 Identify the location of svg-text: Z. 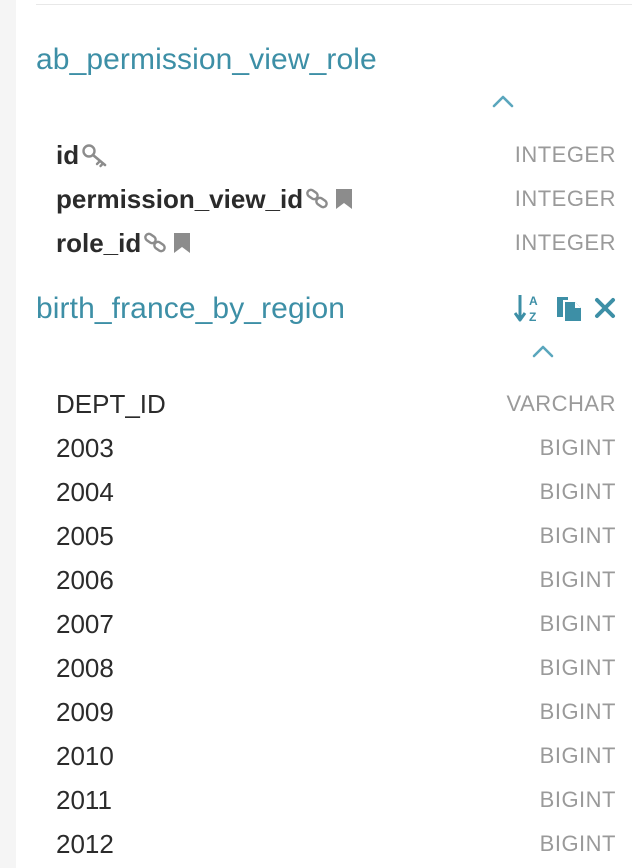
(532, 317).